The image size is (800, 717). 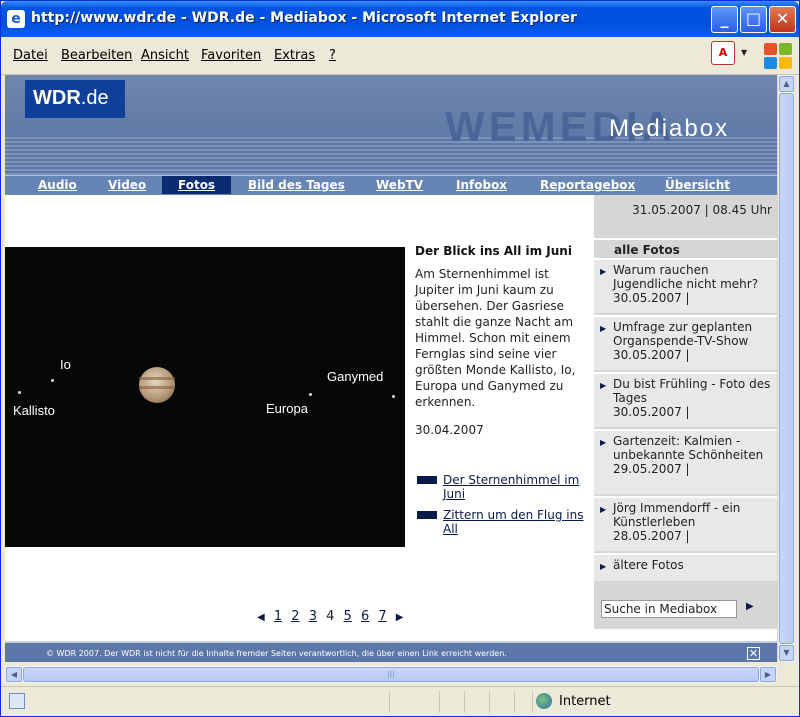 What do you see at coordinates (778, 56) in the screenshot?
I see `windows-logo-icon` at bounding box center [778, 56].